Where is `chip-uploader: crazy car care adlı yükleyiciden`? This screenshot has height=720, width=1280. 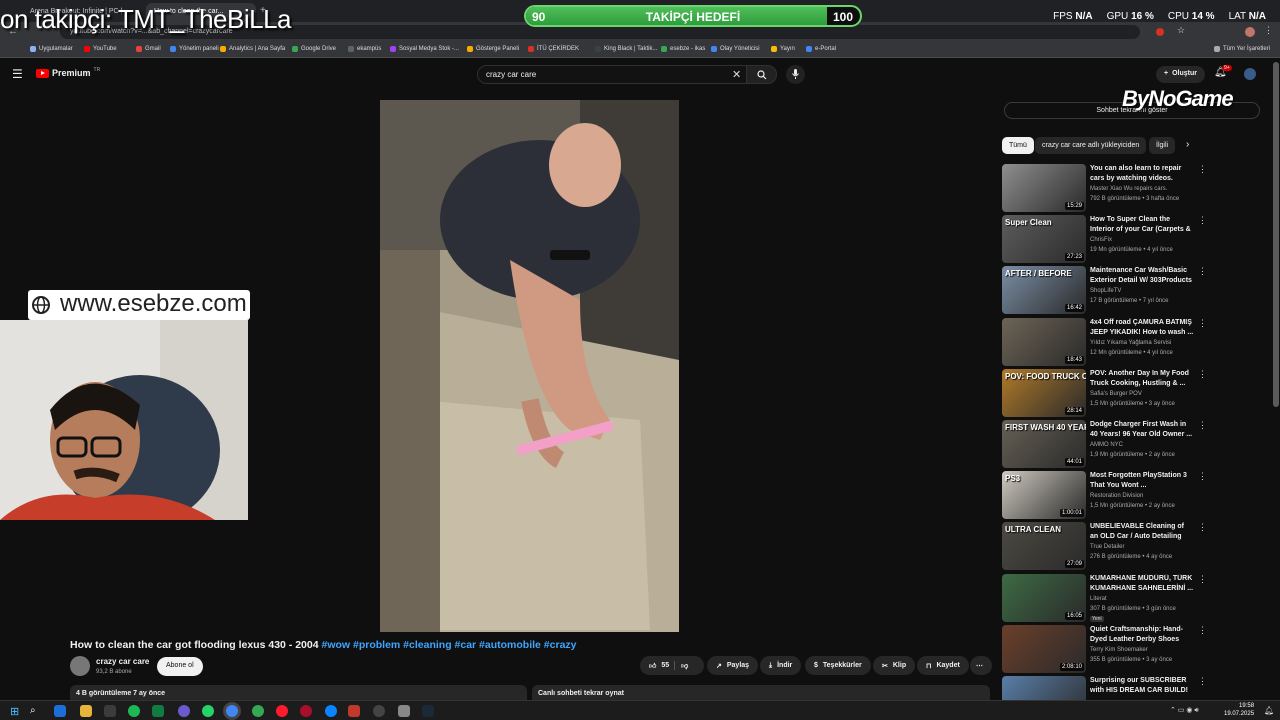 chip-uploader: crazy car care adlı yükleyiciden is located at coordinates (1091, 145).